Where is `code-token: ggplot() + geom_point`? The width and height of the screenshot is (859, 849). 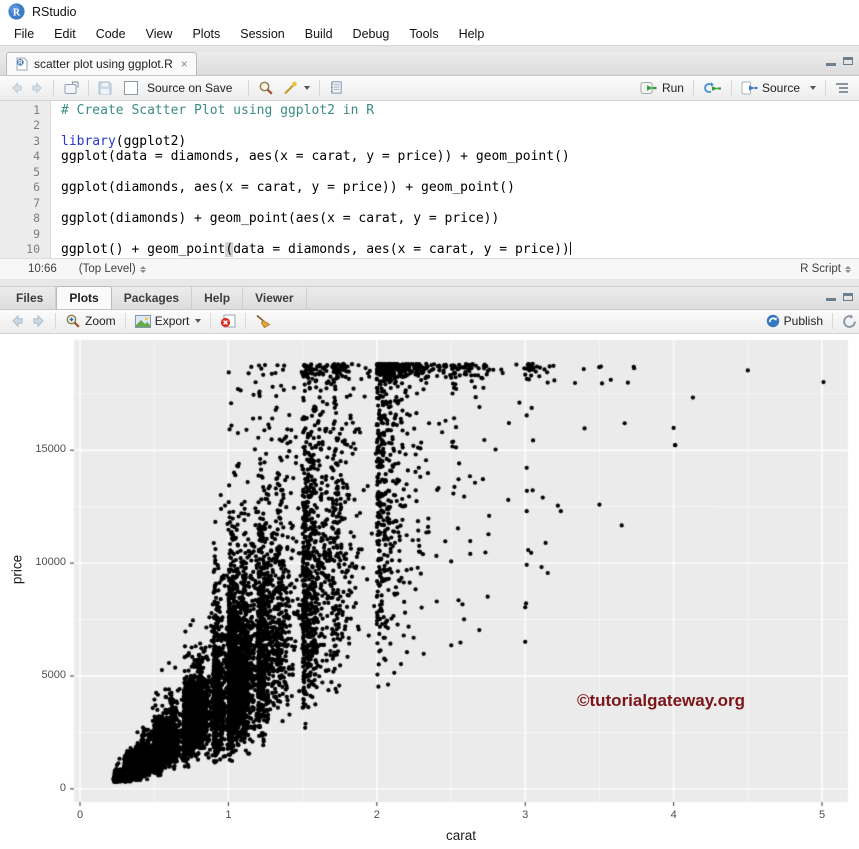
code-token: ggplot() + geom_point is located at coordinates (143, 250).